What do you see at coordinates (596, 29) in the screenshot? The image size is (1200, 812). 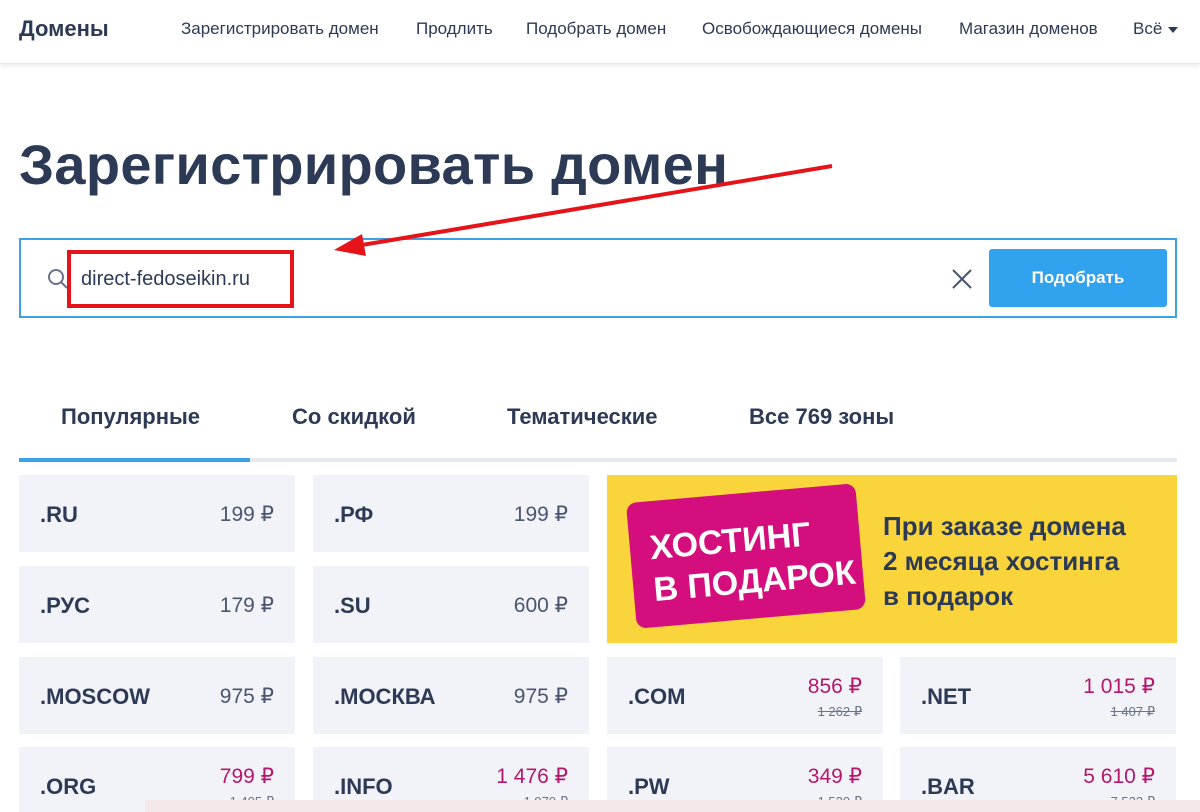 I see `nav-item-pick-domain: Подобрать домен` at bounding box center [596, 29].